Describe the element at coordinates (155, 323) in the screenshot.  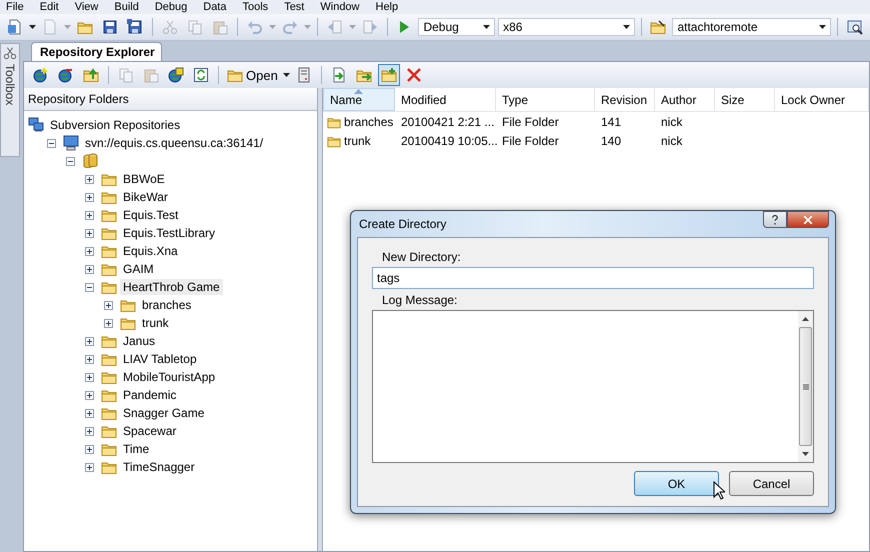
I see `tree-item: trunk` at that location.